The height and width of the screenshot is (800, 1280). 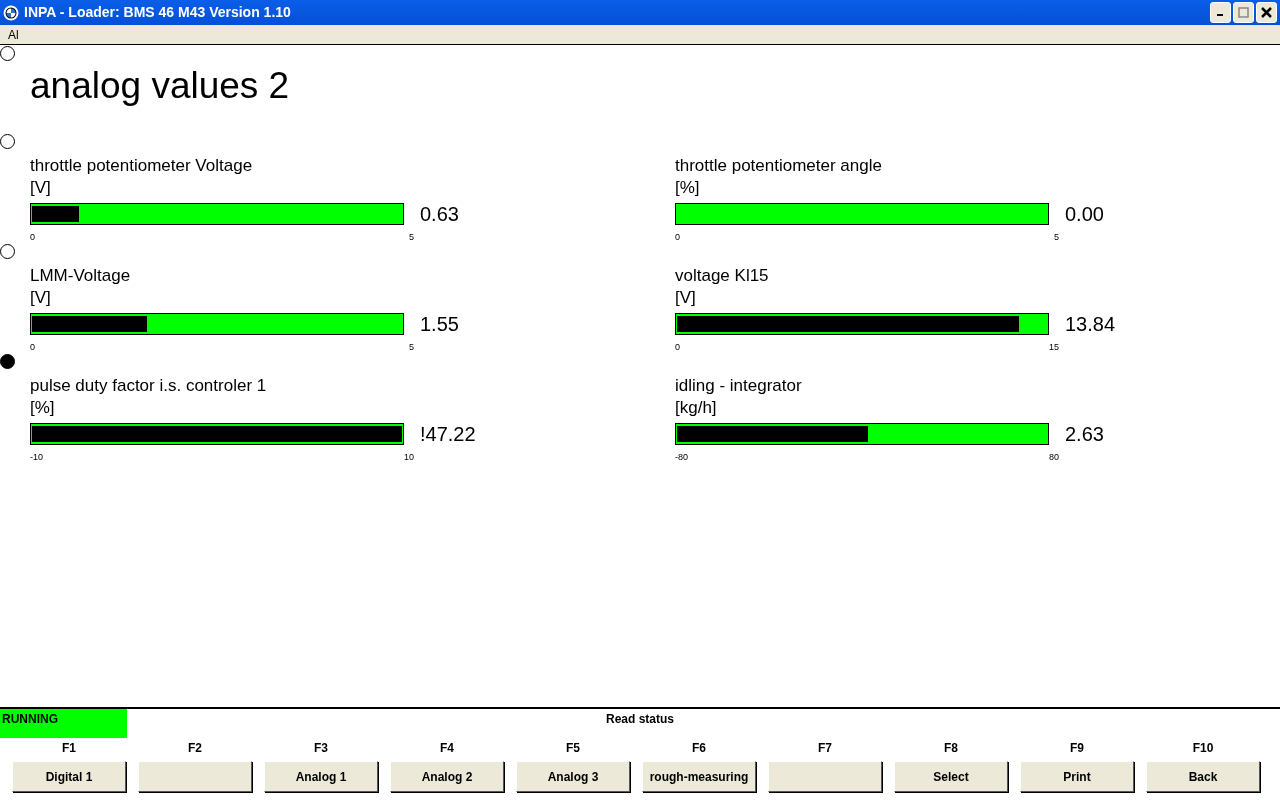 What do you see at coordinates (409, 457) in the screenshot?
I see `scale-max-label: 10` at bounding box center [409, 457].